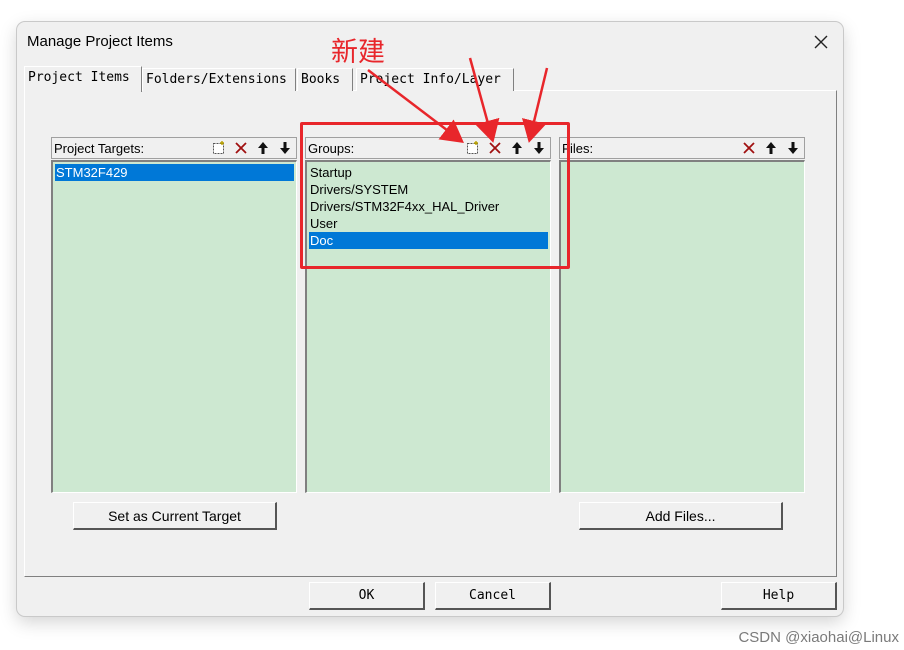  I want to click on annotation-arrows, so click(458, 100).